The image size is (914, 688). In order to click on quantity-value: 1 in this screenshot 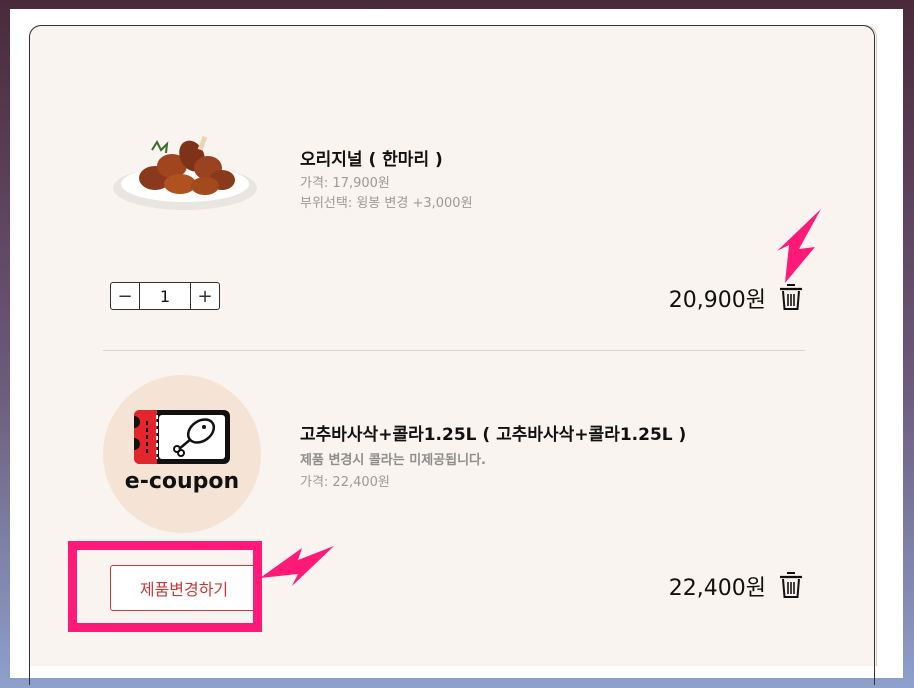, I will do `click(165, 296)`.